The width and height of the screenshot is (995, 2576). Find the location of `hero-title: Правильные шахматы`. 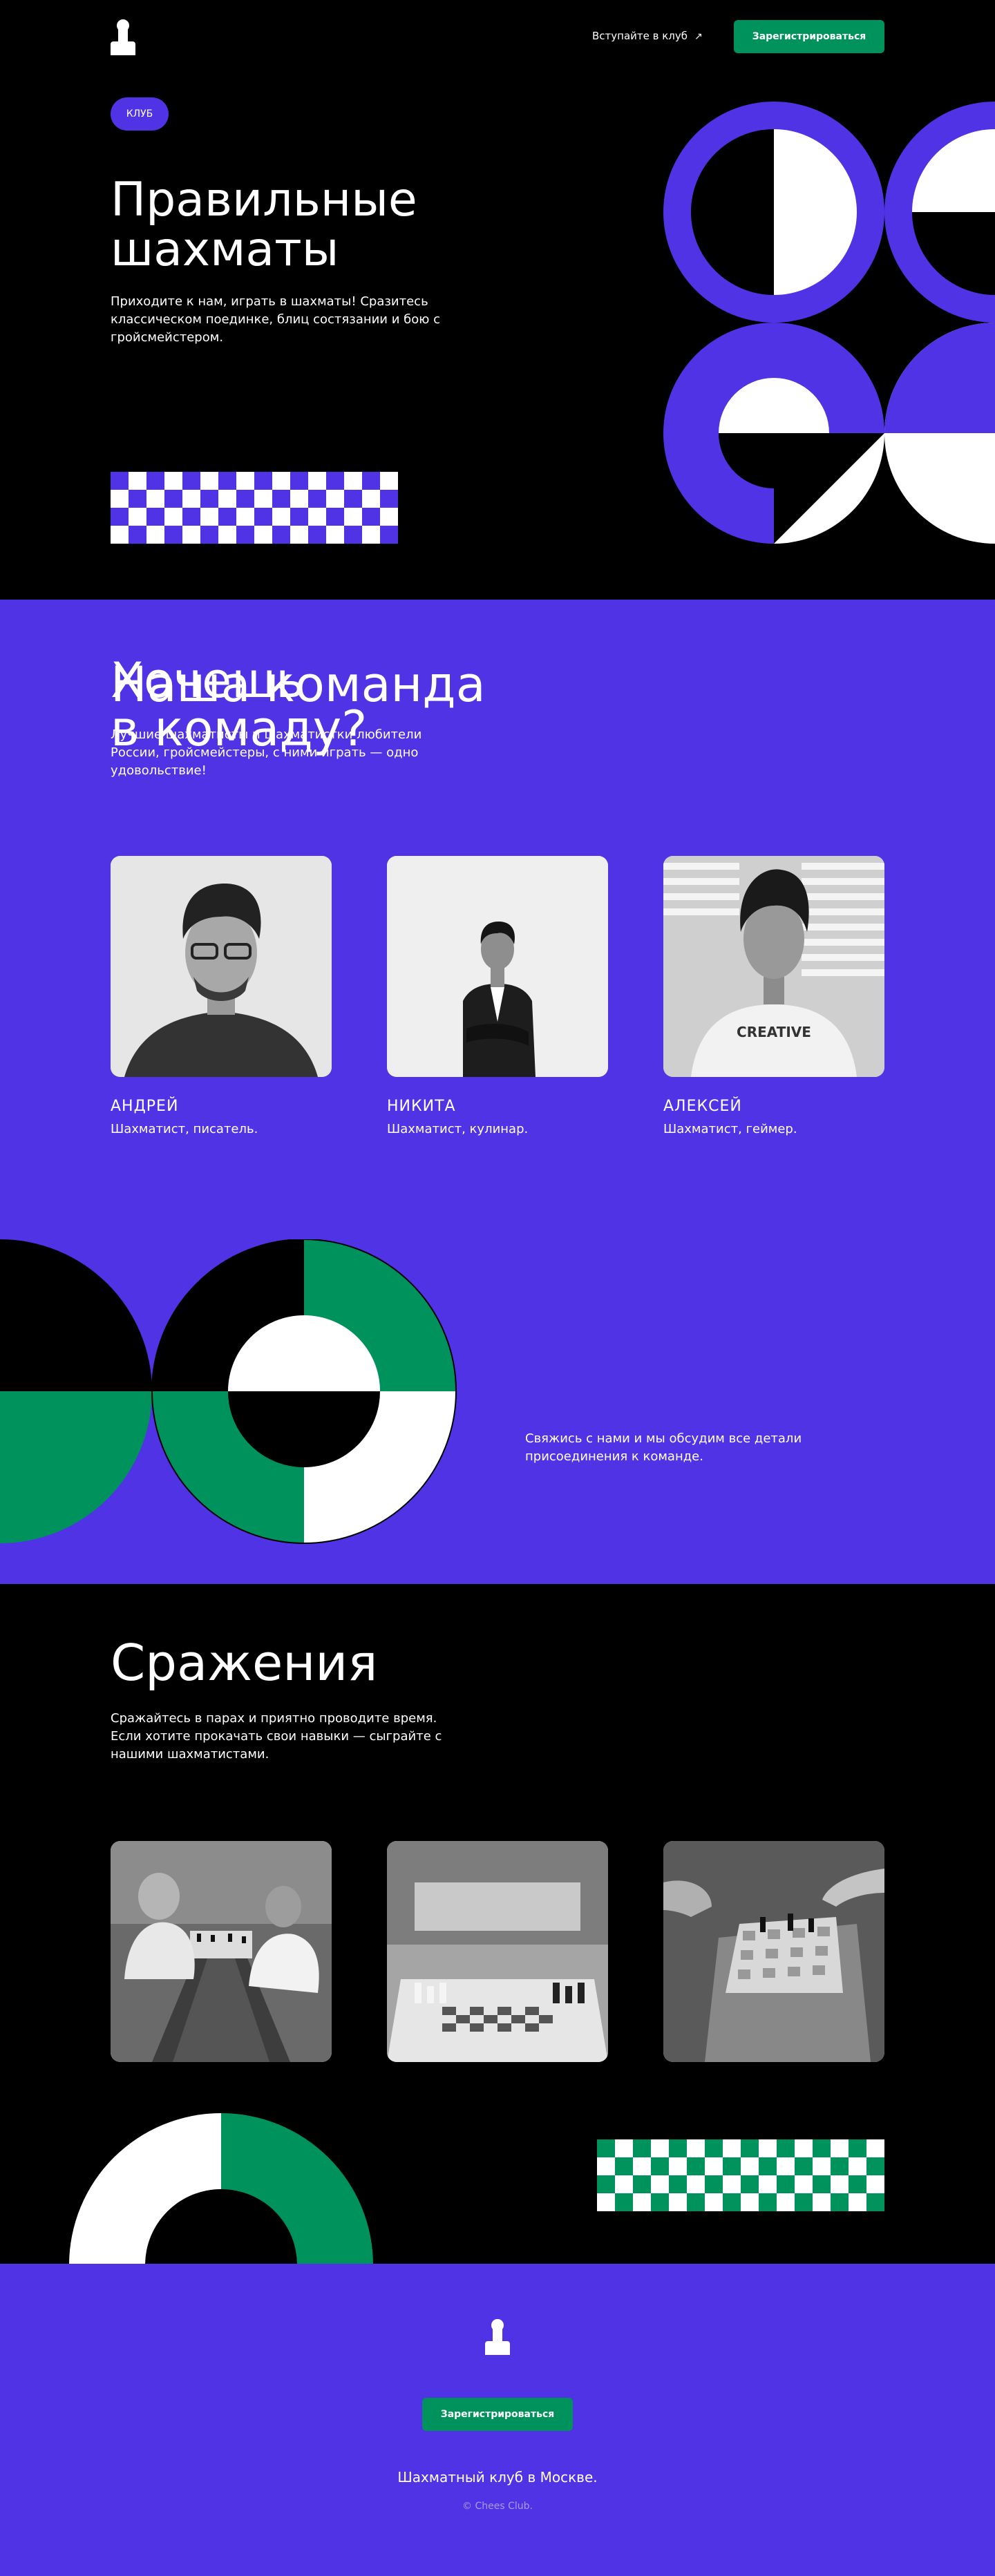

hero-title: Правильные шахматы is located at coordinates (318, 225).